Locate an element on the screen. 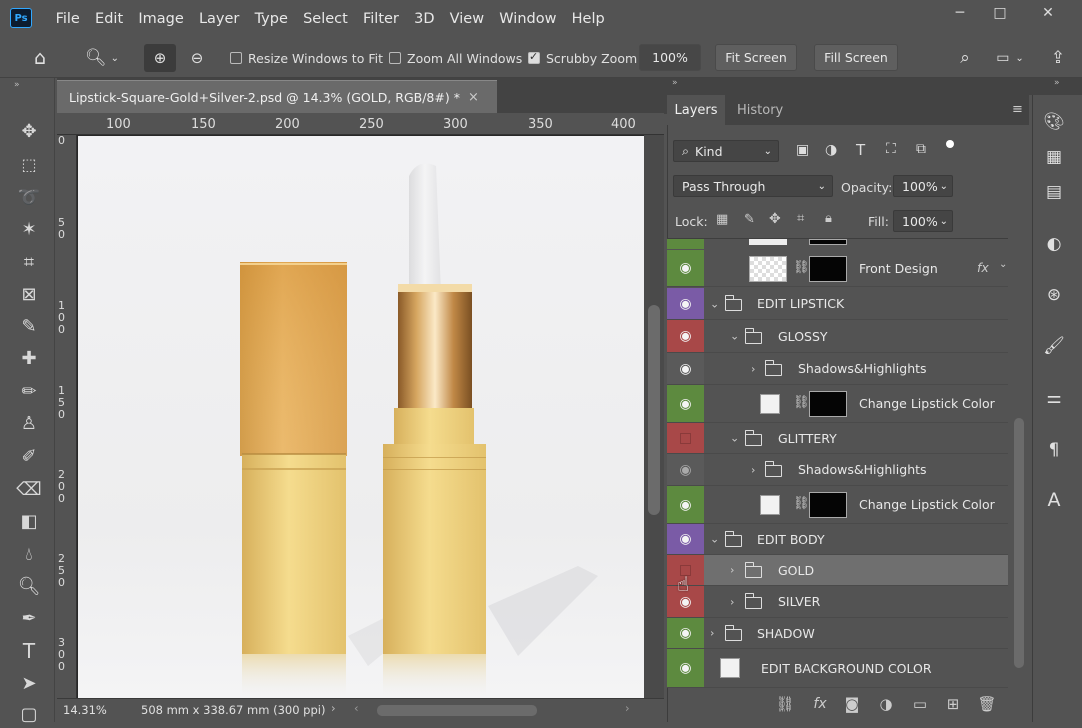 Image resolution: width=1082 pixels, height=728 pixels. filter-type-icon: T is located at coordinates (860, 150).